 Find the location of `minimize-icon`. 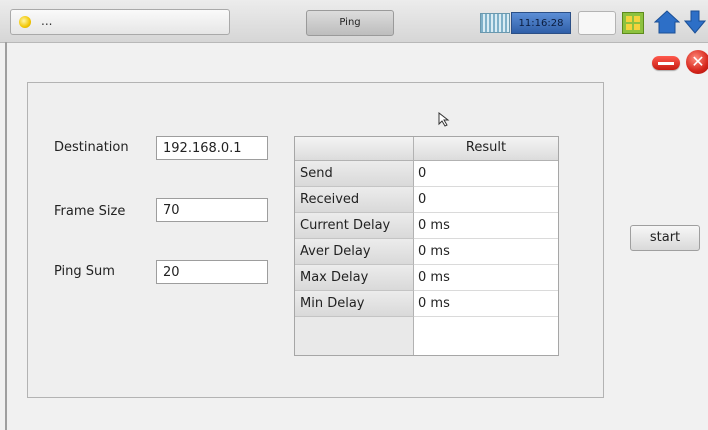

minimize-icon is located at coordinates (666, 63).